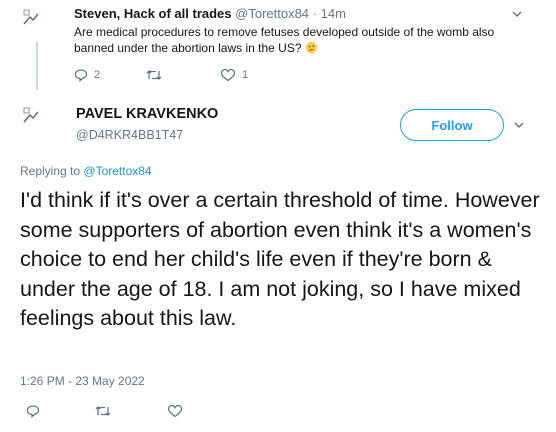  I want to click on main-author-handle: @D4RKR4BB1T47, so click(129, 135).